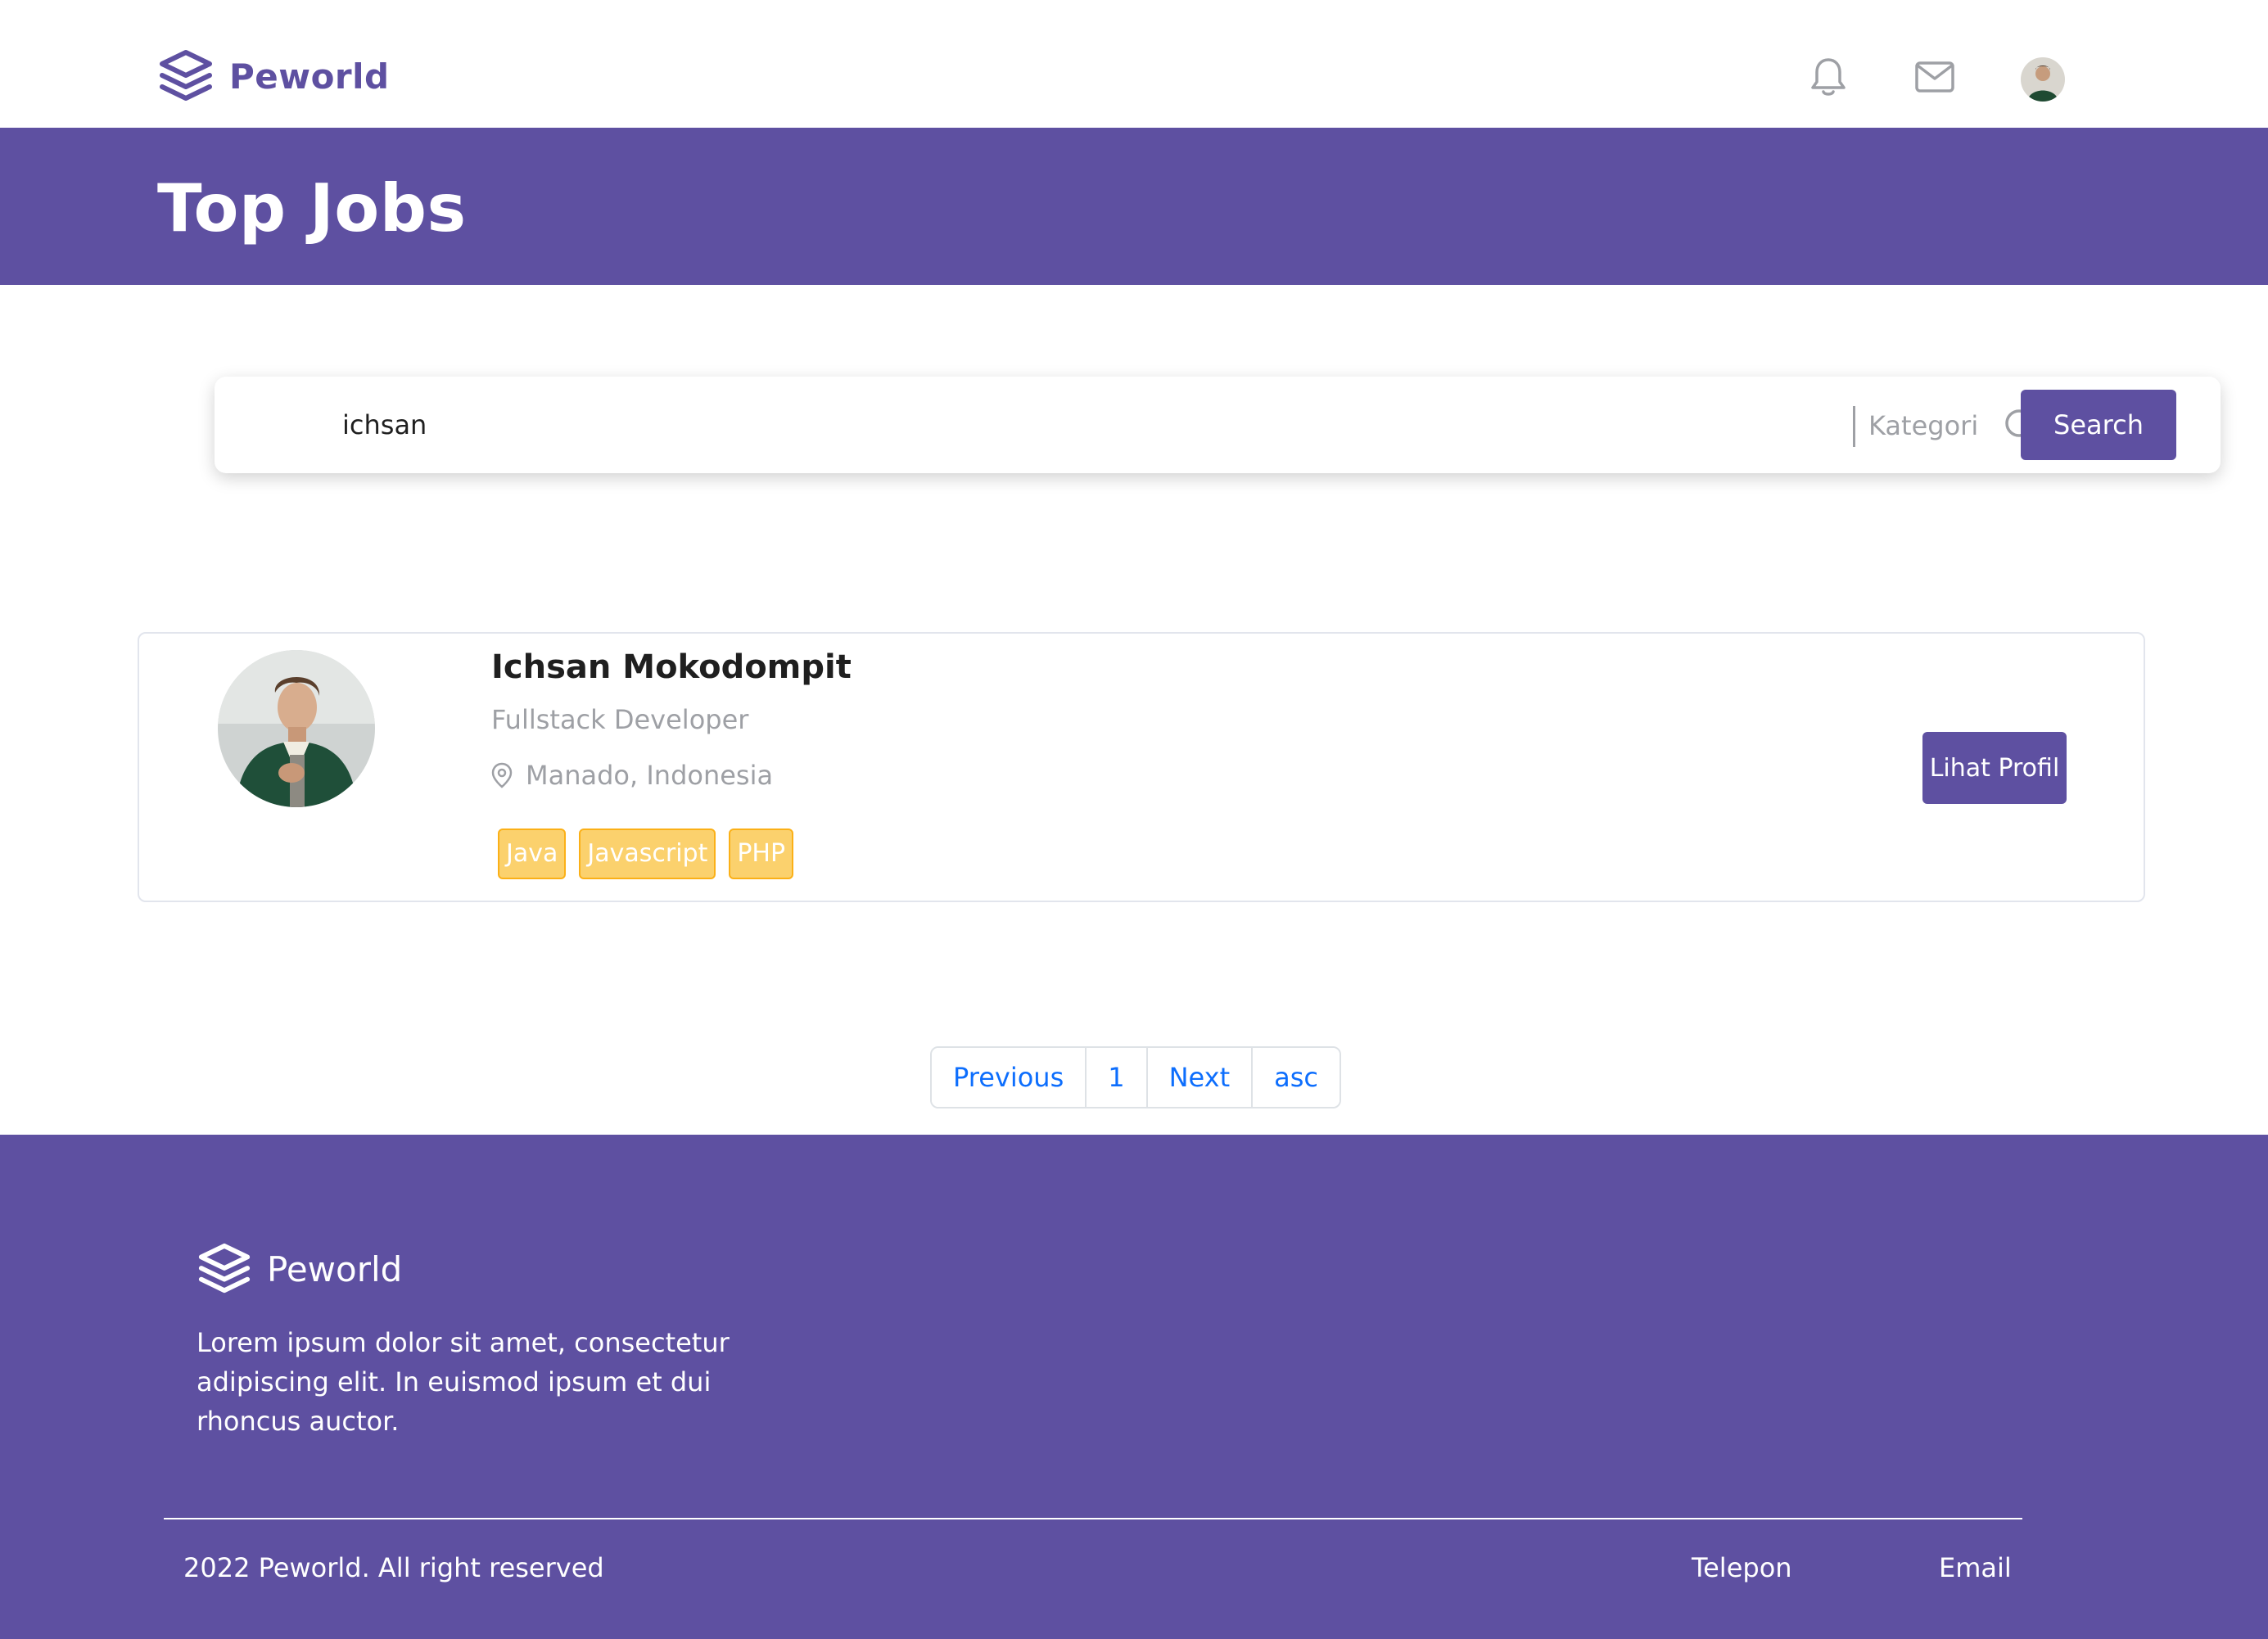 The width and height of the screenshot is (2268, 1639). Describe the element at coordinates (1117, 1077) in the screenshot. I see `pagination-page-1: 1` at that location.